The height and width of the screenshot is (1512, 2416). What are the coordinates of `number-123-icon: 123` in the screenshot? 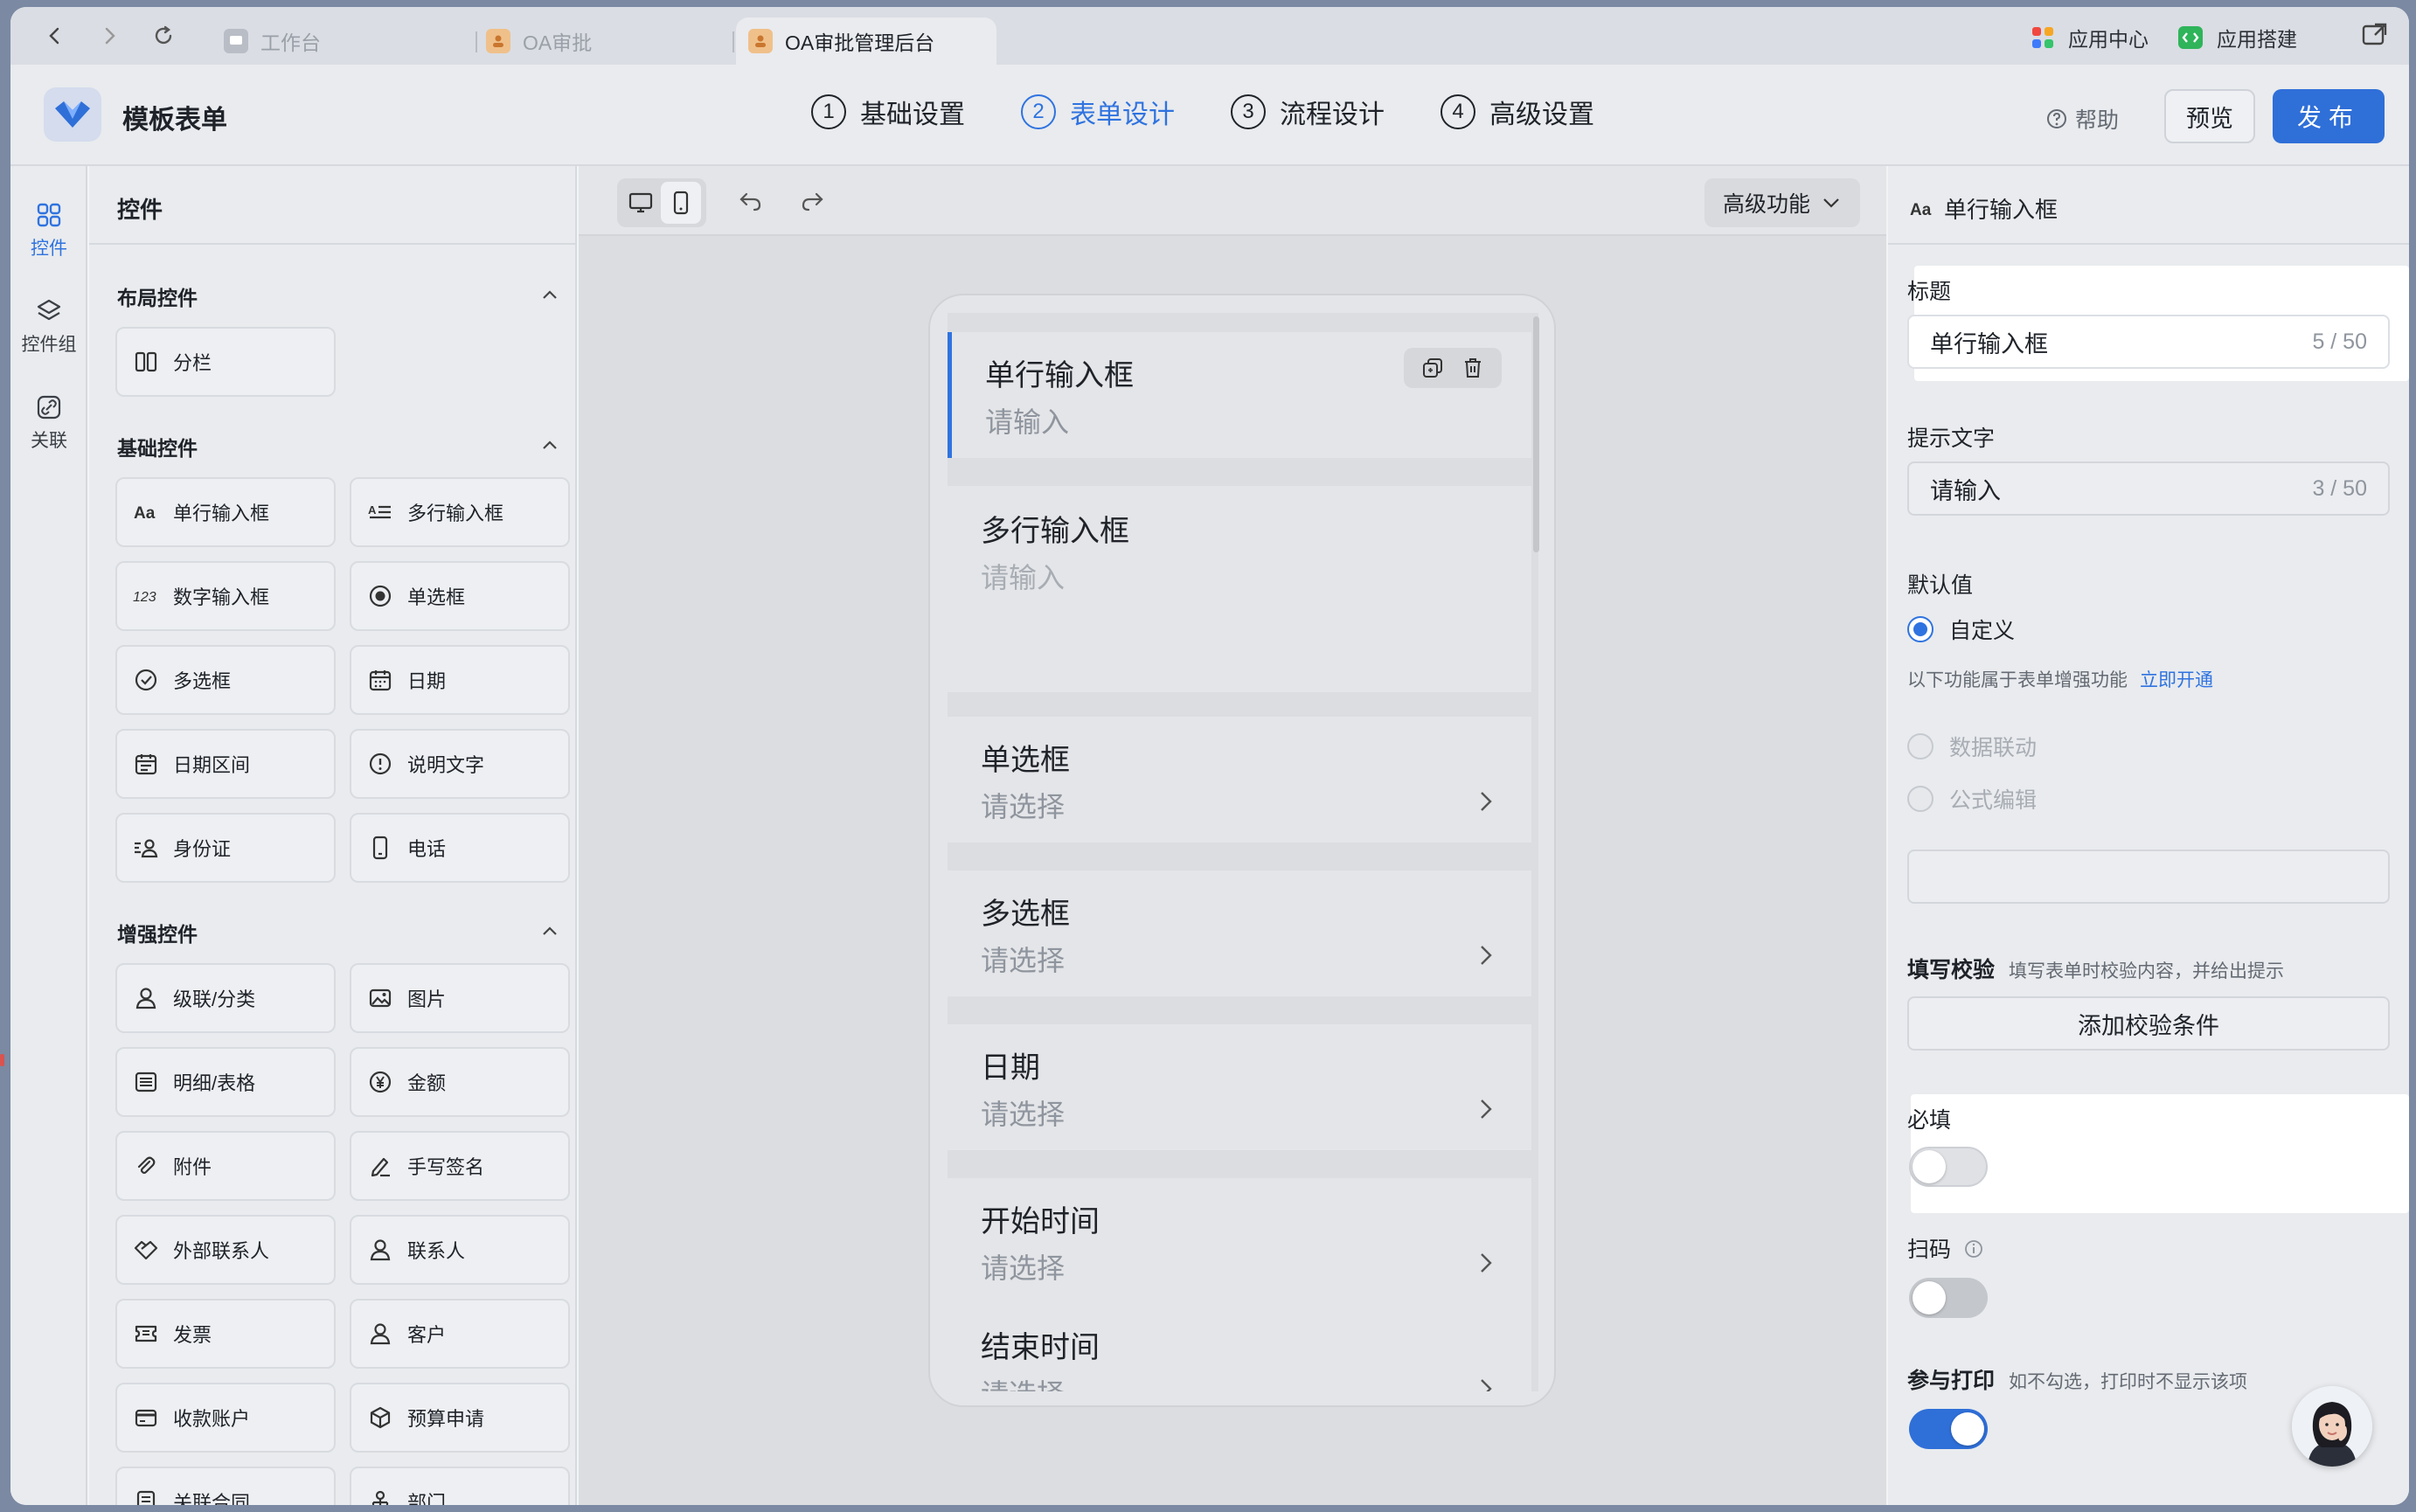 It's located at (146, 596).